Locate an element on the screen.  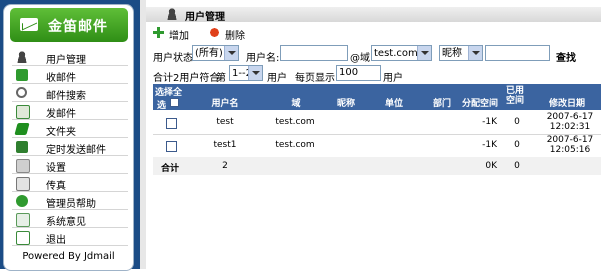
domain-select: test.com is located at coordinates (401, 53).